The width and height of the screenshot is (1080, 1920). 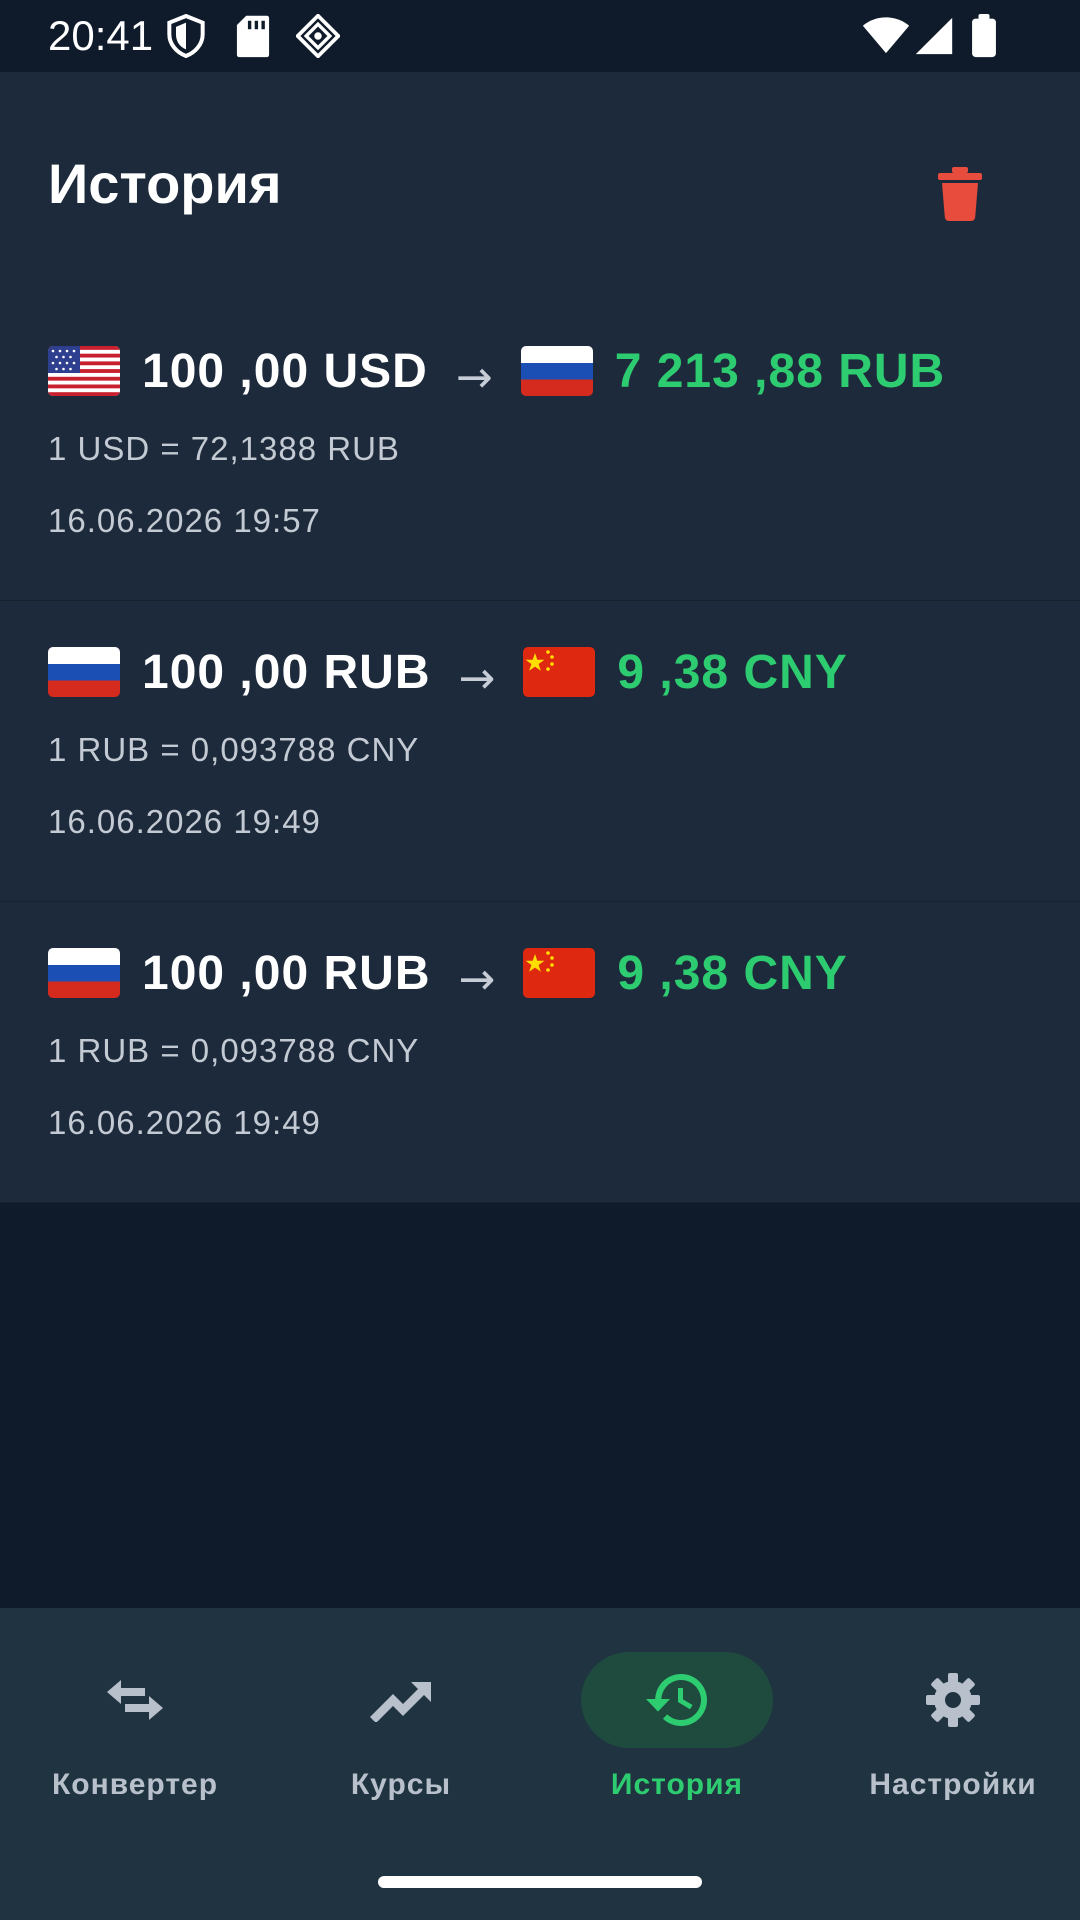 I want to click on trash-icon, so click(x=960, y=194).